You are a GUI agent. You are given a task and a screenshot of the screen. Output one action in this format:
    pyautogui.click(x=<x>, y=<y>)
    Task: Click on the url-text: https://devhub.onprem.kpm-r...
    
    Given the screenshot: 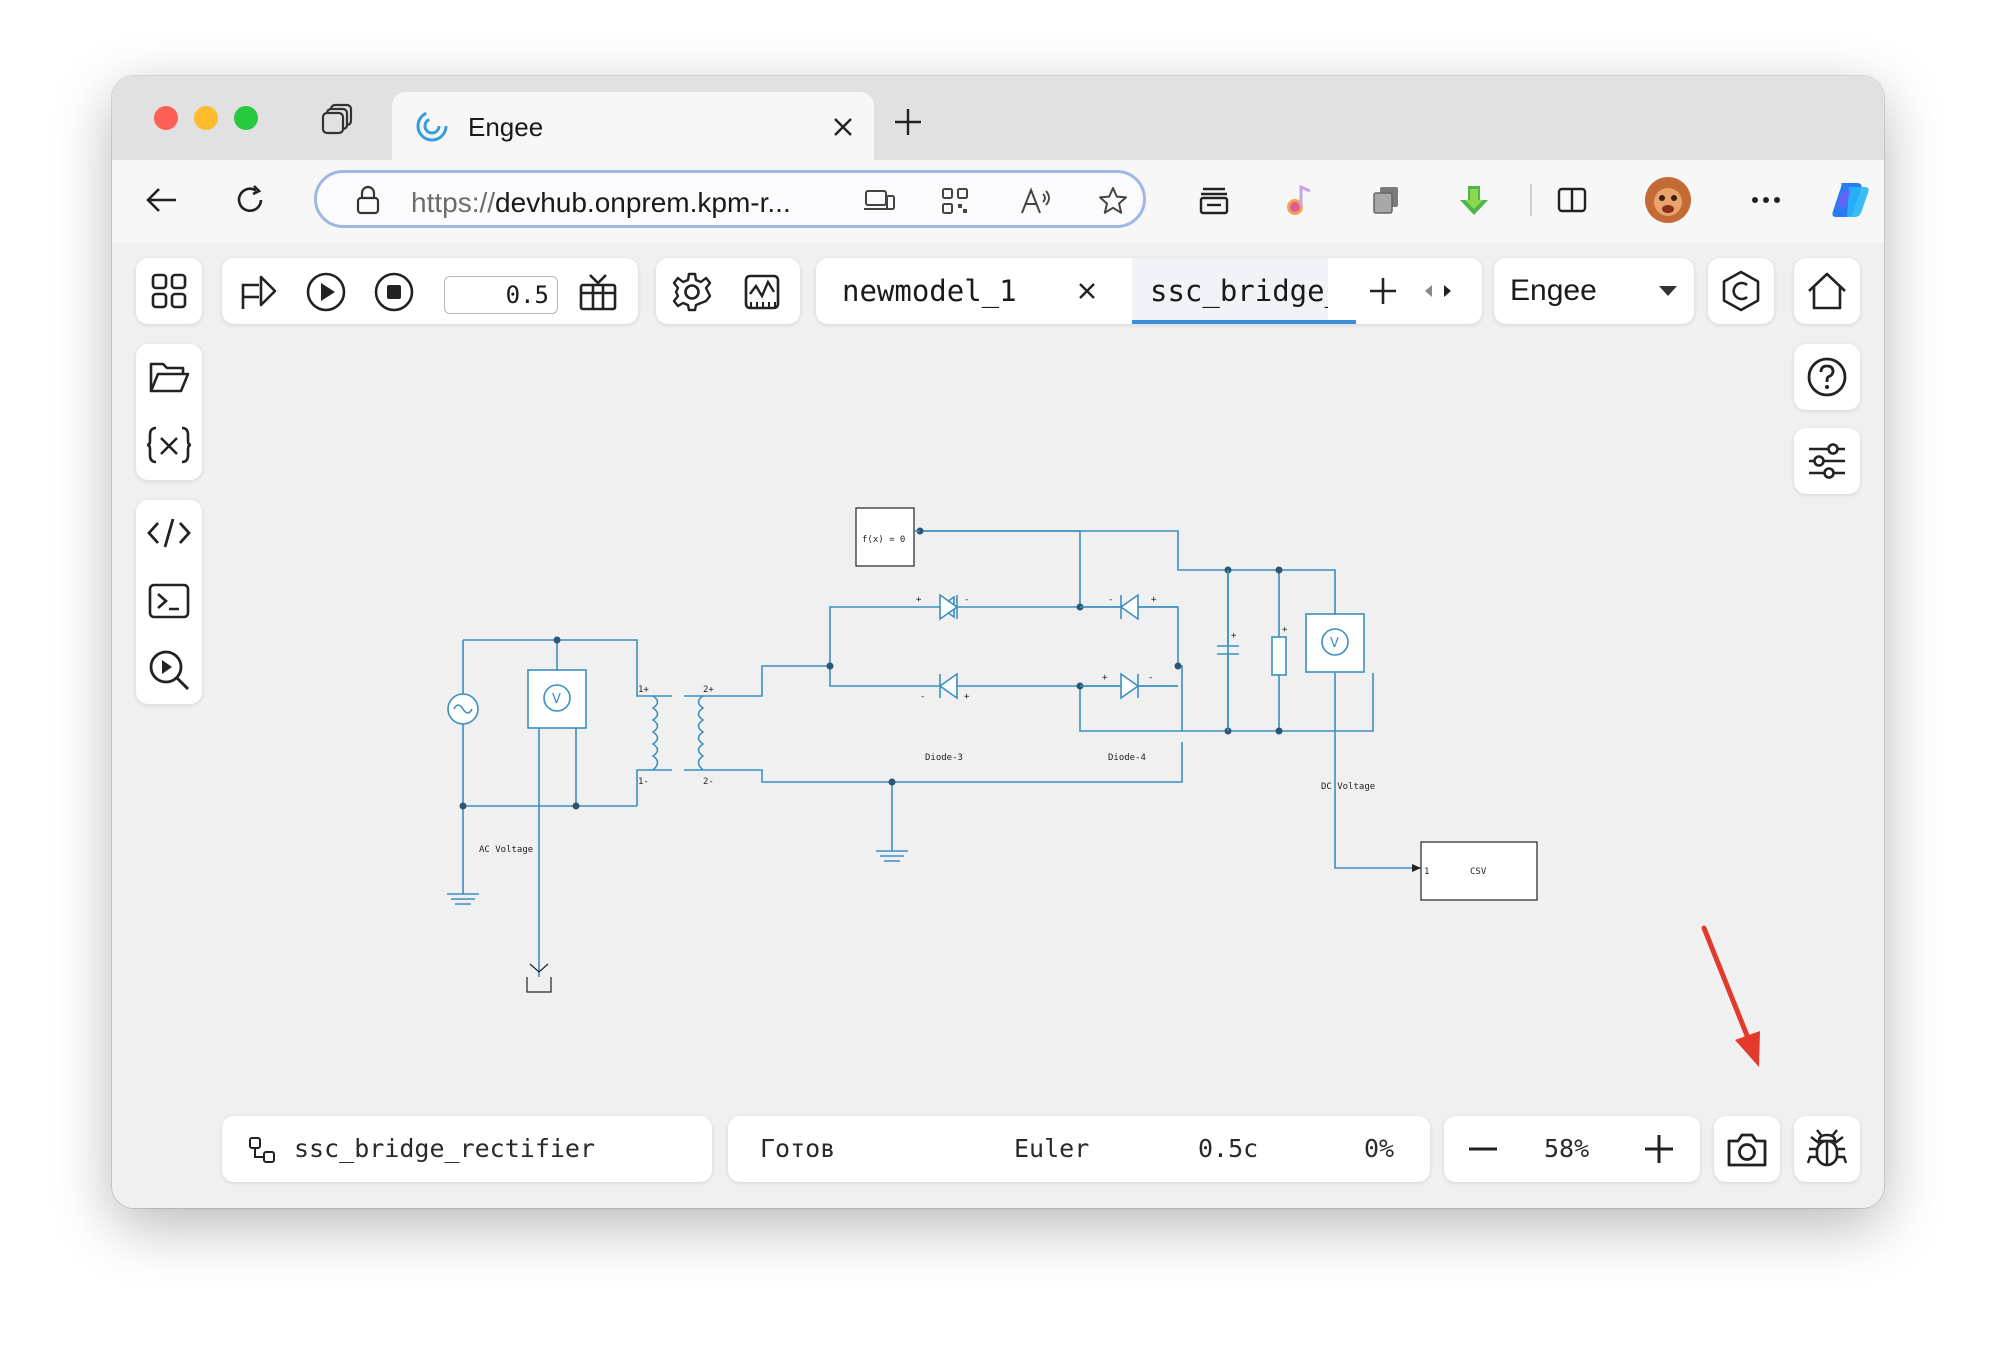 What is the action you would take?
    pyautogui.click(x=601, y=203)
    